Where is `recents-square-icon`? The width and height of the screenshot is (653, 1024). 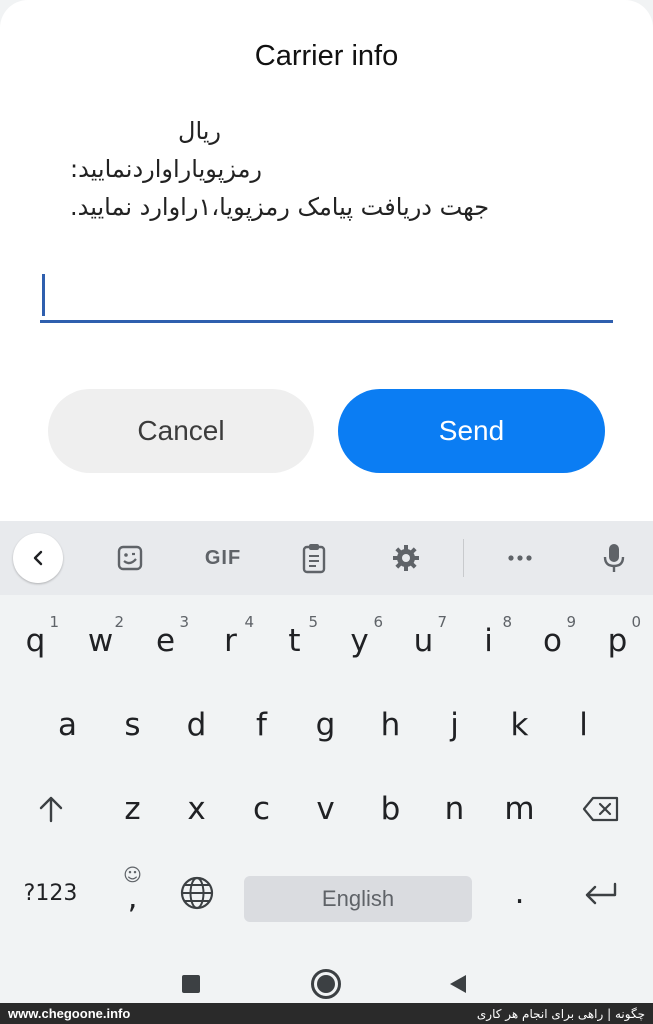
recents-square-icon is located at coordinates (191, 984).